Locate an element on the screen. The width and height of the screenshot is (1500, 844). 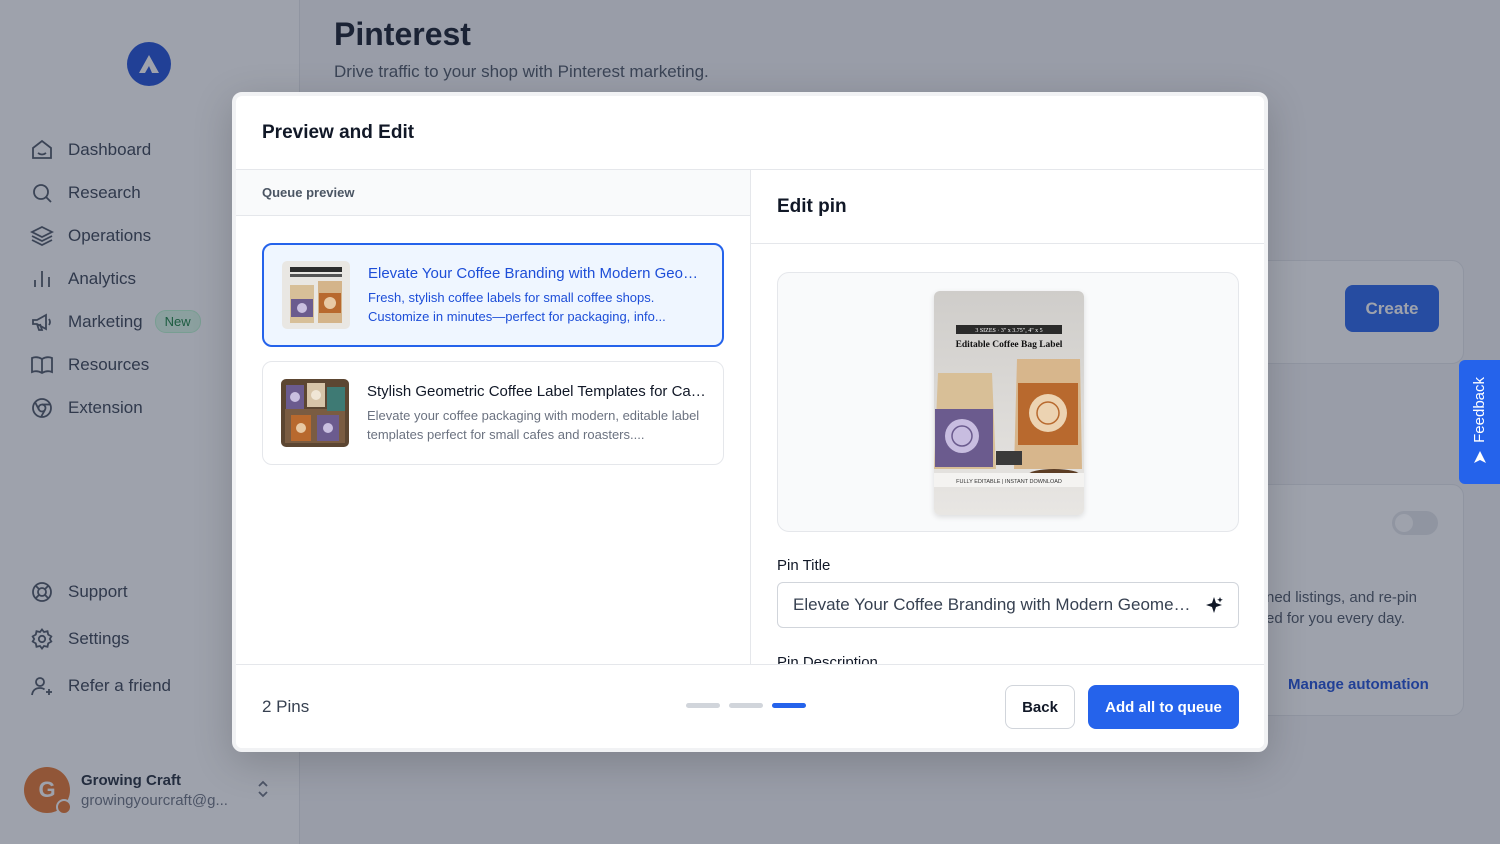
modal-footer: 2 Pins Back Add all to queue is located at coordinates (750, 706).